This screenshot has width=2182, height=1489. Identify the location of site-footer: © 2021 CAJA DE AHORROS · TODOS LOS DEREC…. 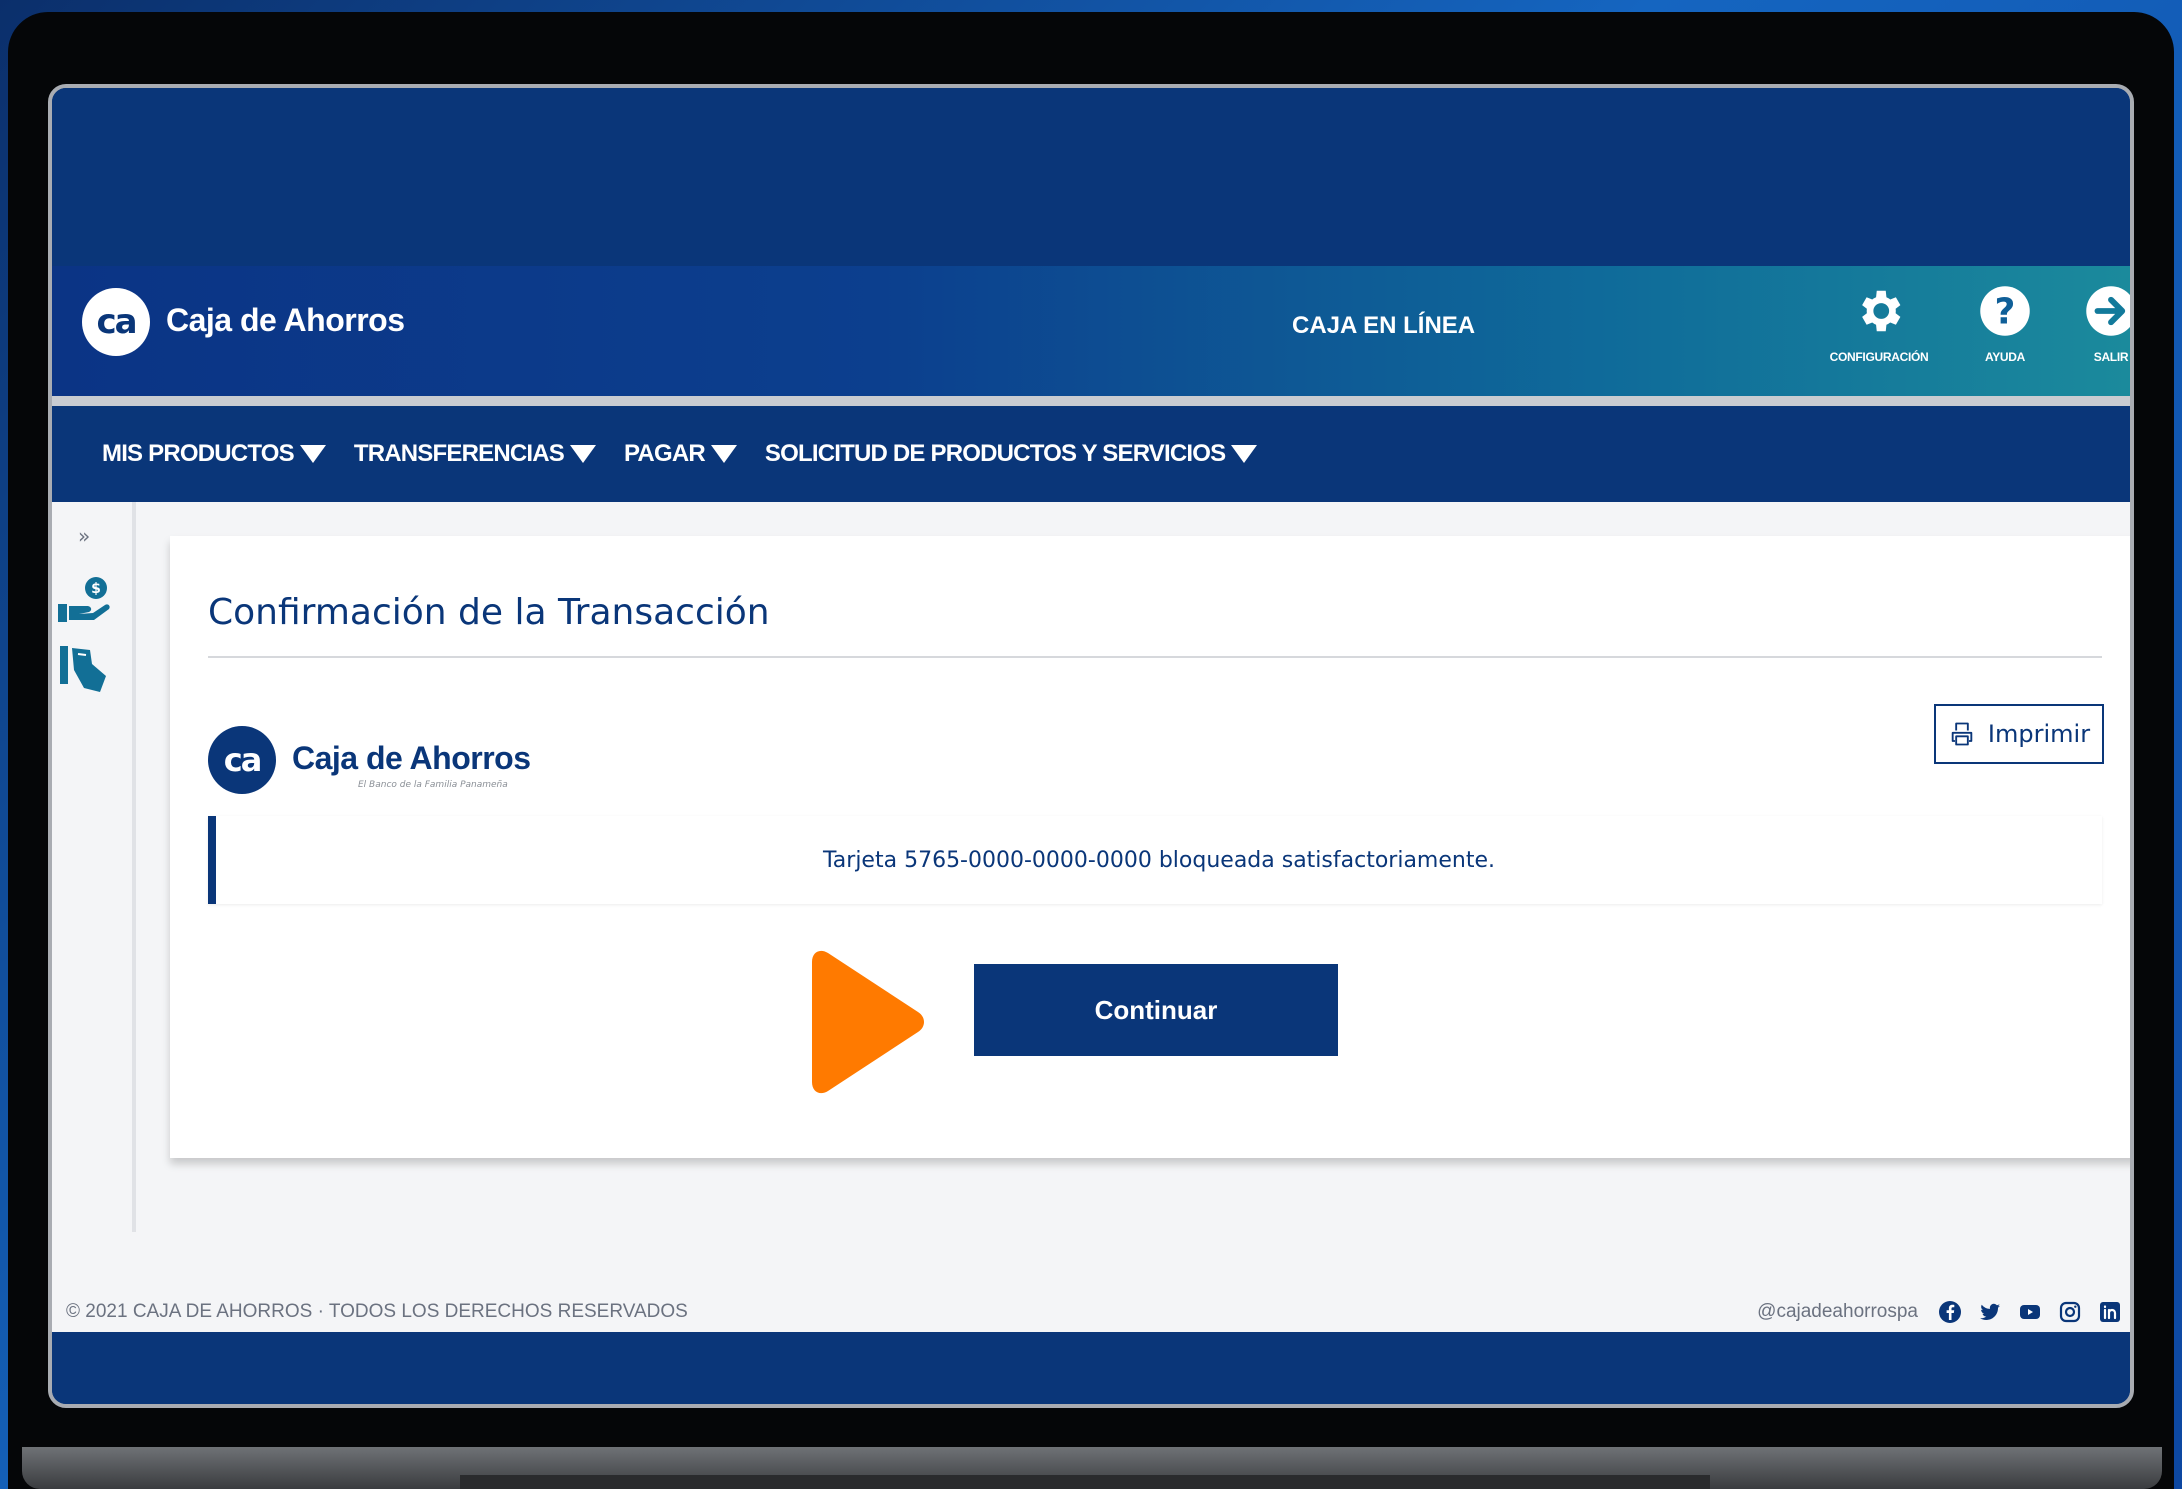
(1091, 1312).